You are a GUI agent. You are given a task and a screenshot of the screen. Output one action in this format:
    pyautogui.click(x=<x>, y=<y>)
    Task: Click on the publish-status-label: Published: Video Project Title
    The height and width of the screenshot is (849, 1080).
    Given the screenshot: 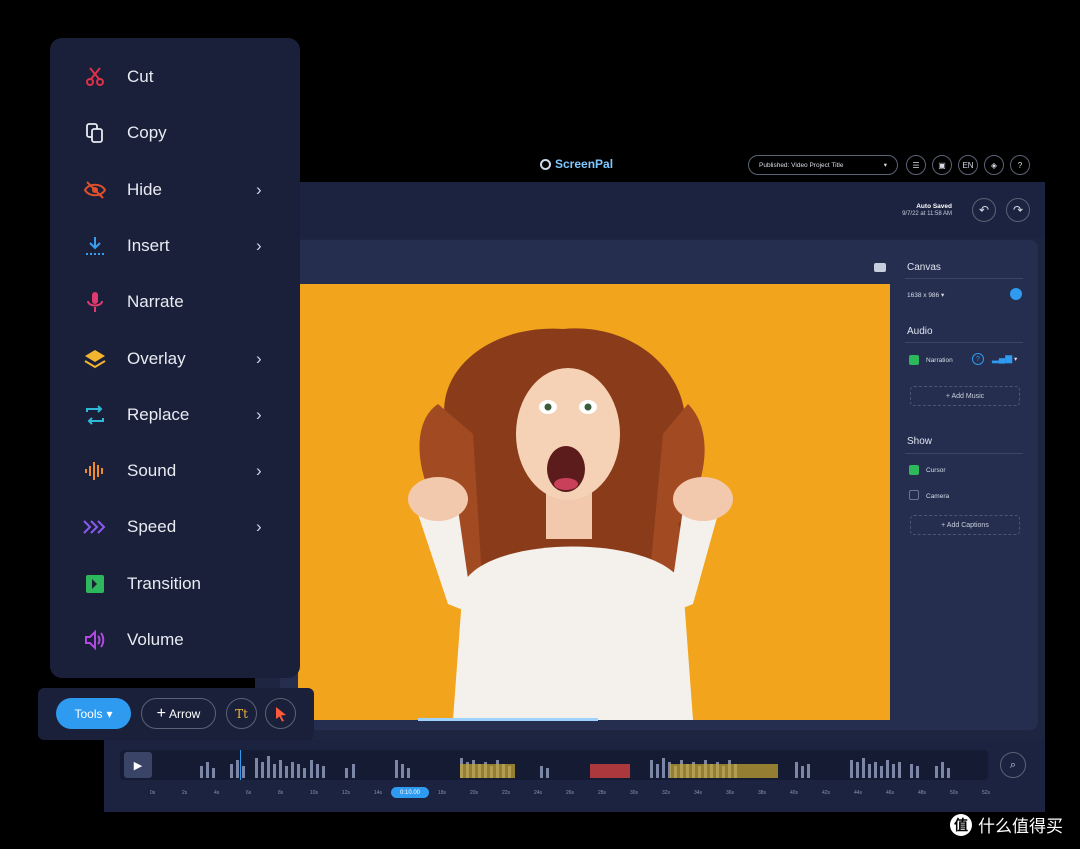 What is the action you would take?
    pyautogui.click(x=801, y=165)
    